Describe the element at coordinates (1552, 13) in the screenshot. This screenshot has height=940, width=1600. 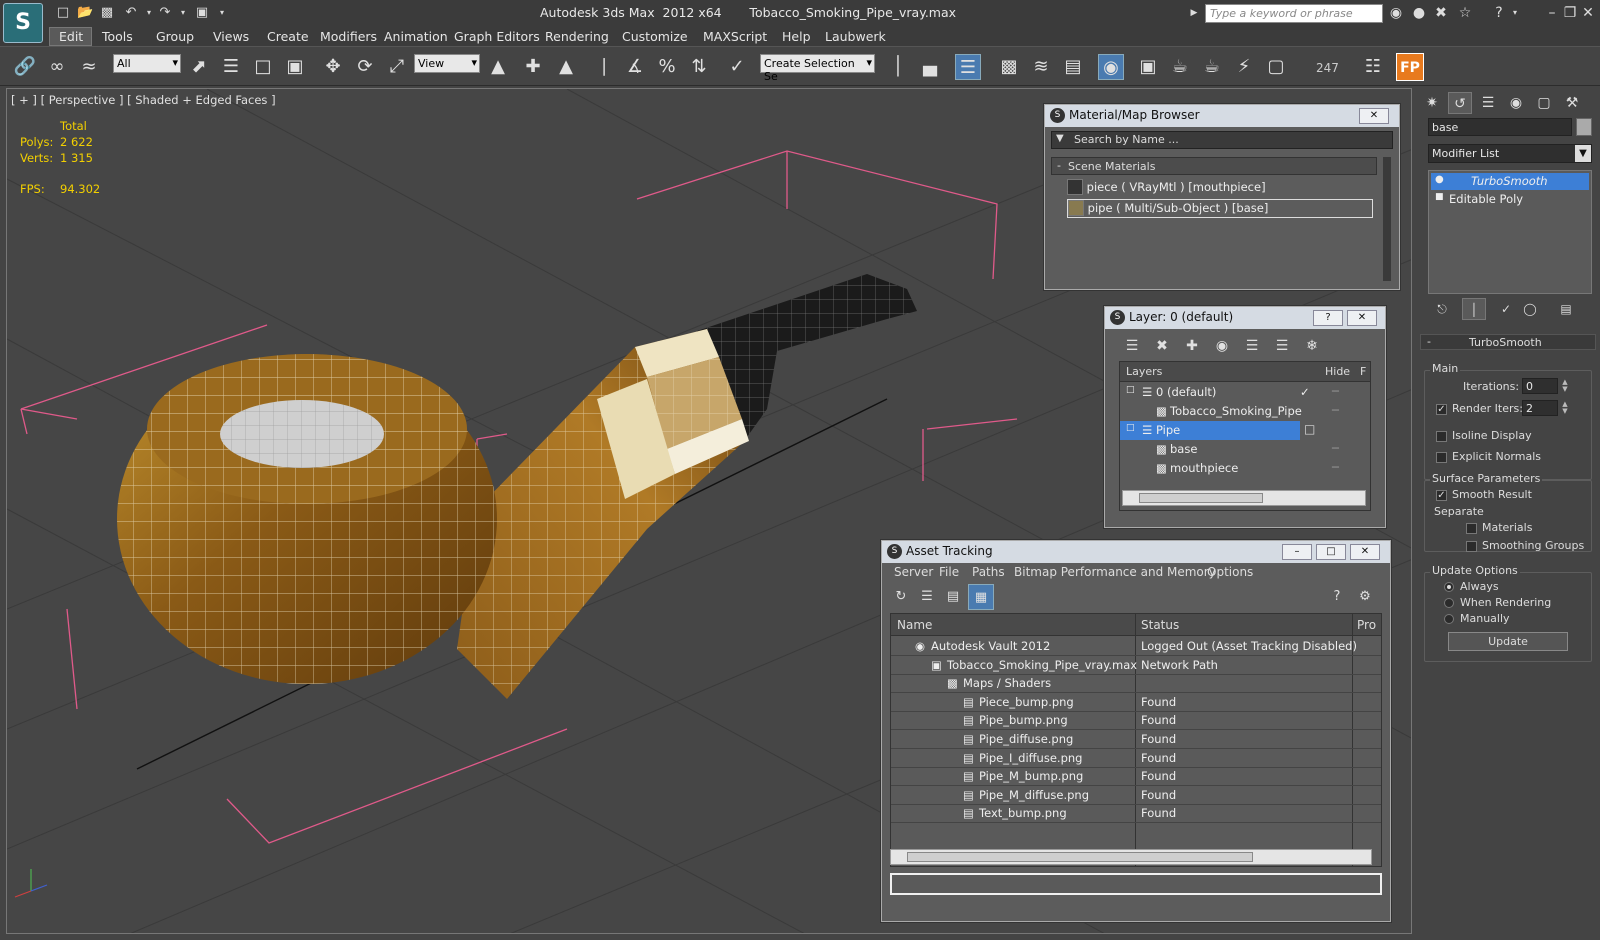
I see `minimize-window-icon: –` at that location.